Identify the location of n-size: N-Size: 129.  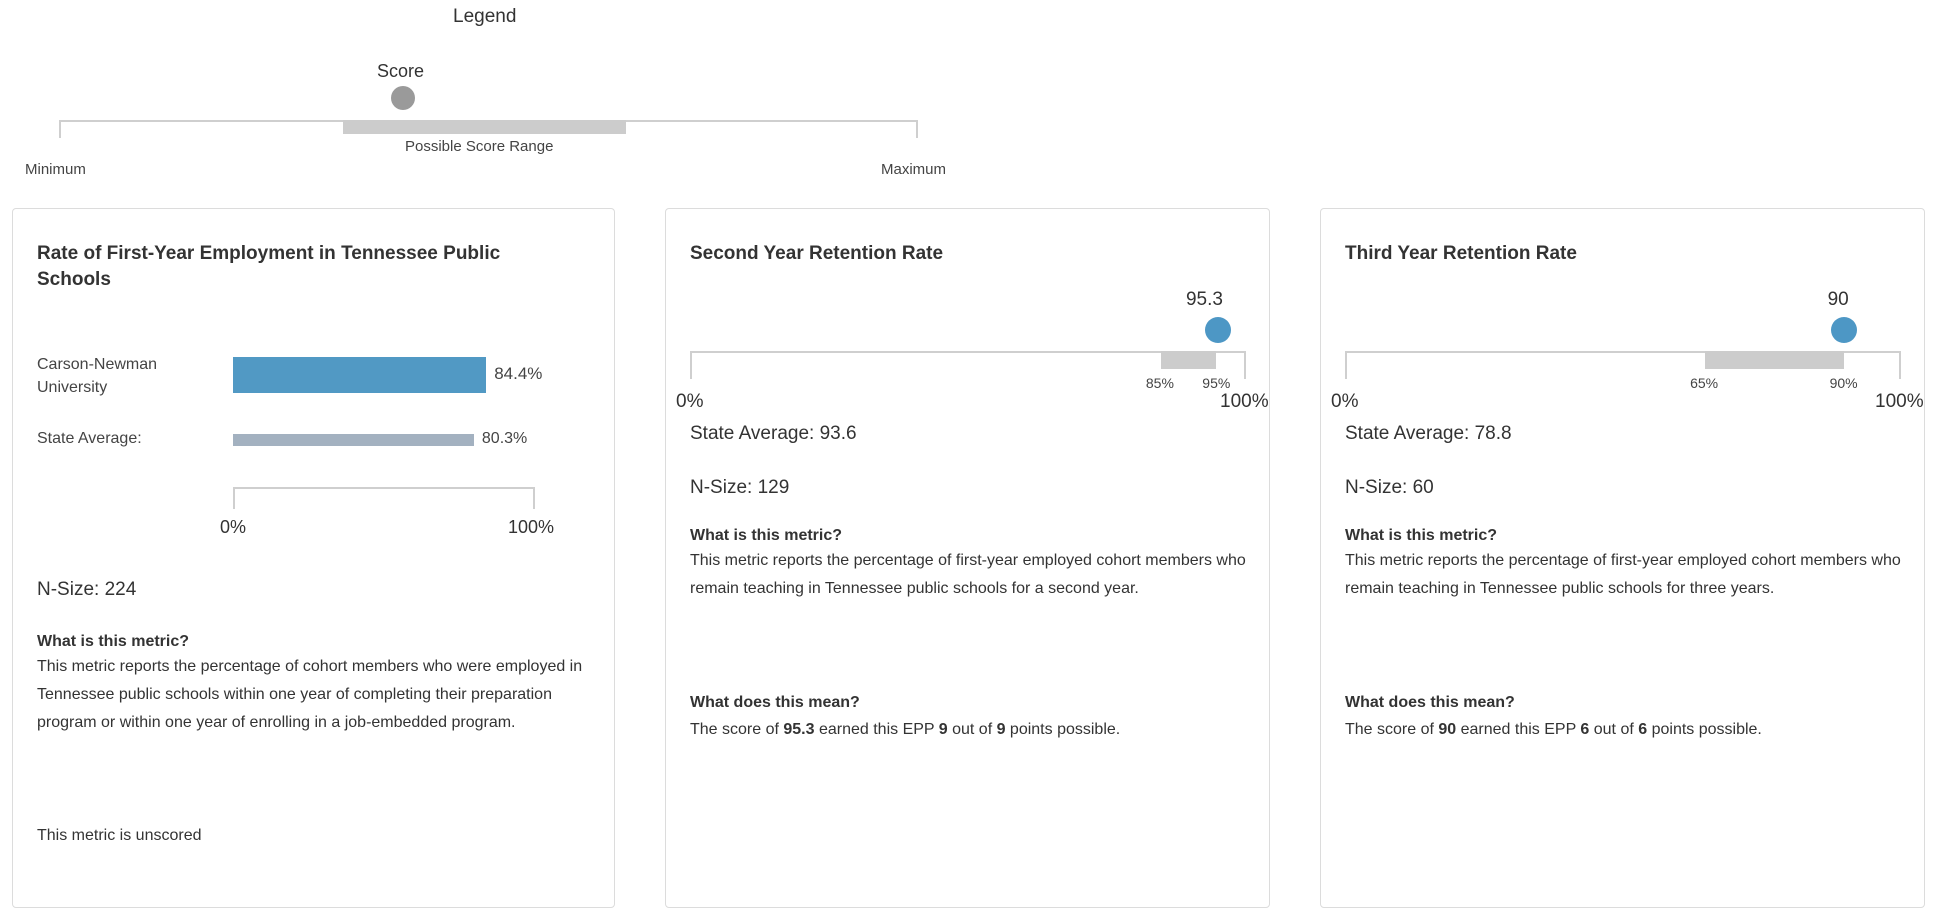
(740, 487).